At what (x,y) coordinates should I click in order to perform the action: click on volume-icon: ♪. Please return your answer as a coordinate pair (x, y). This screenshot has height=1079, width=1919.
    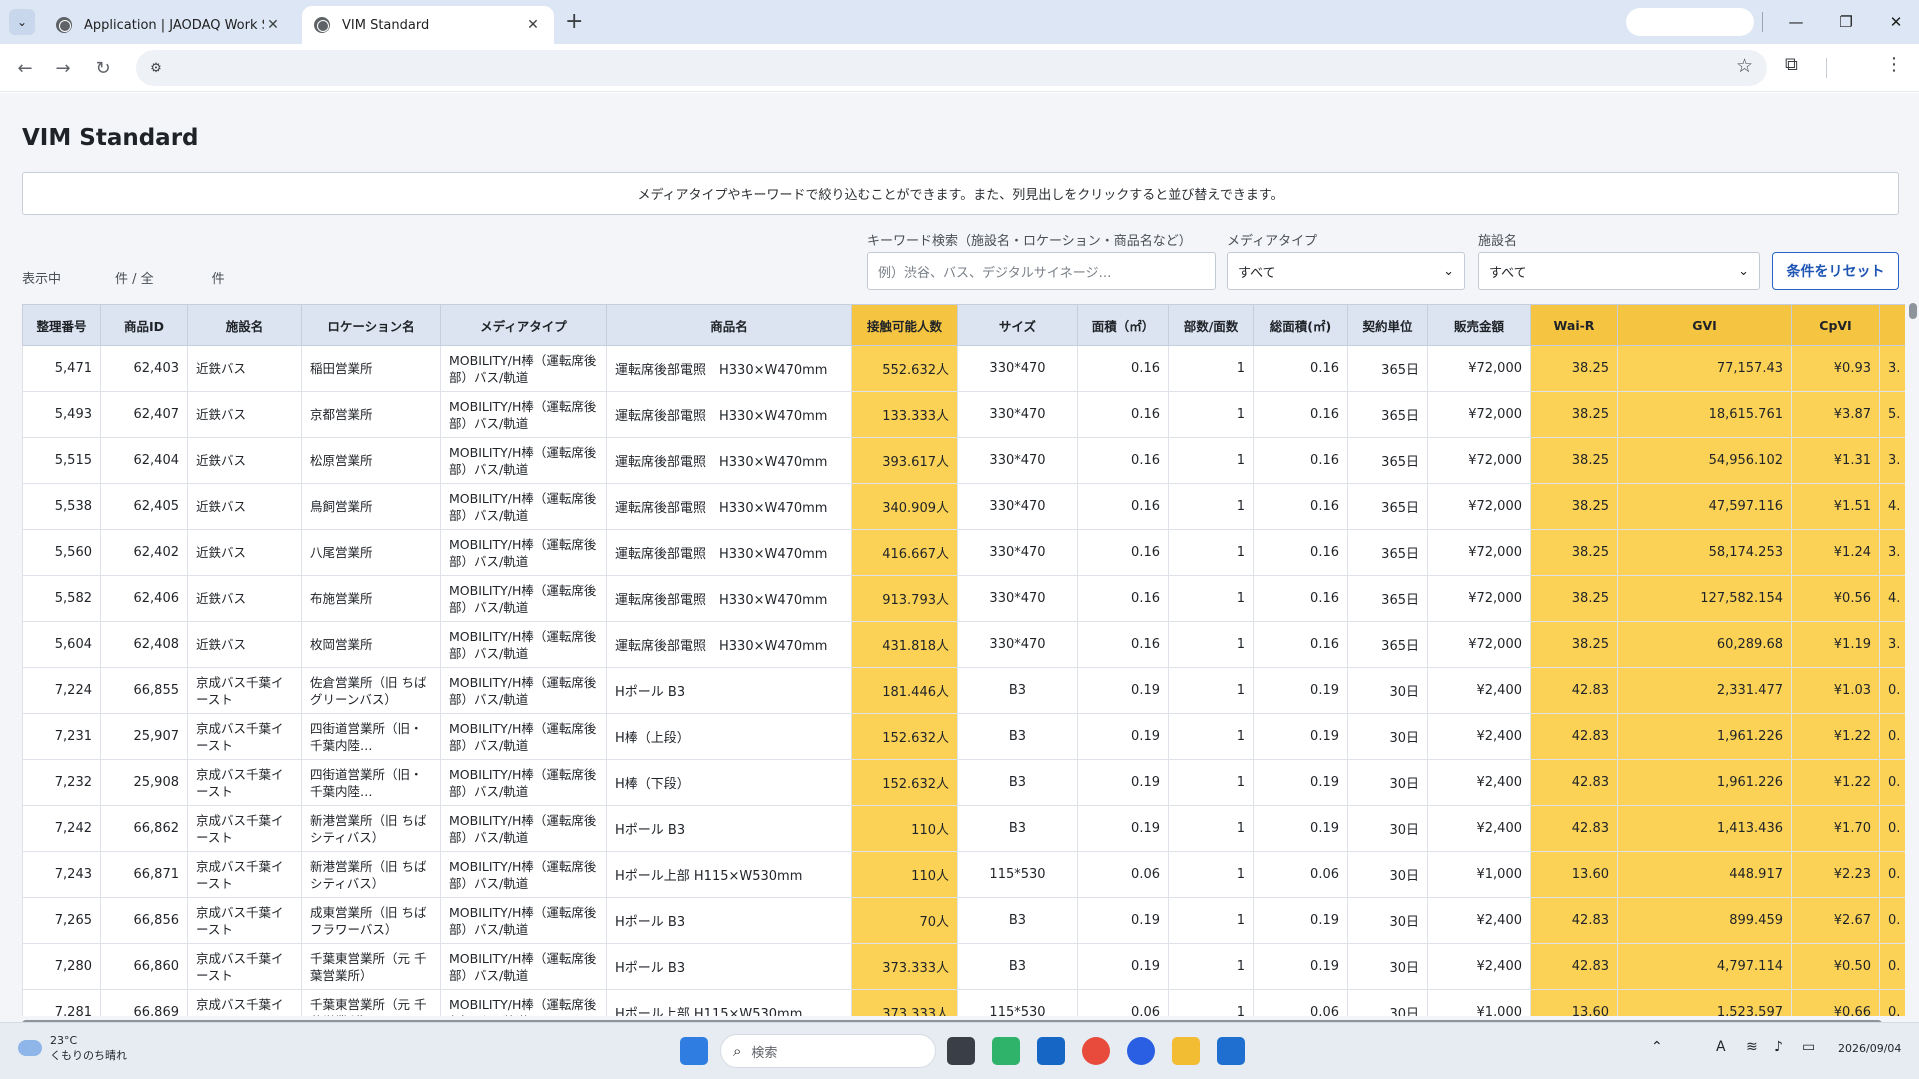
    Looking at the image, I should click on (1778, 1047).